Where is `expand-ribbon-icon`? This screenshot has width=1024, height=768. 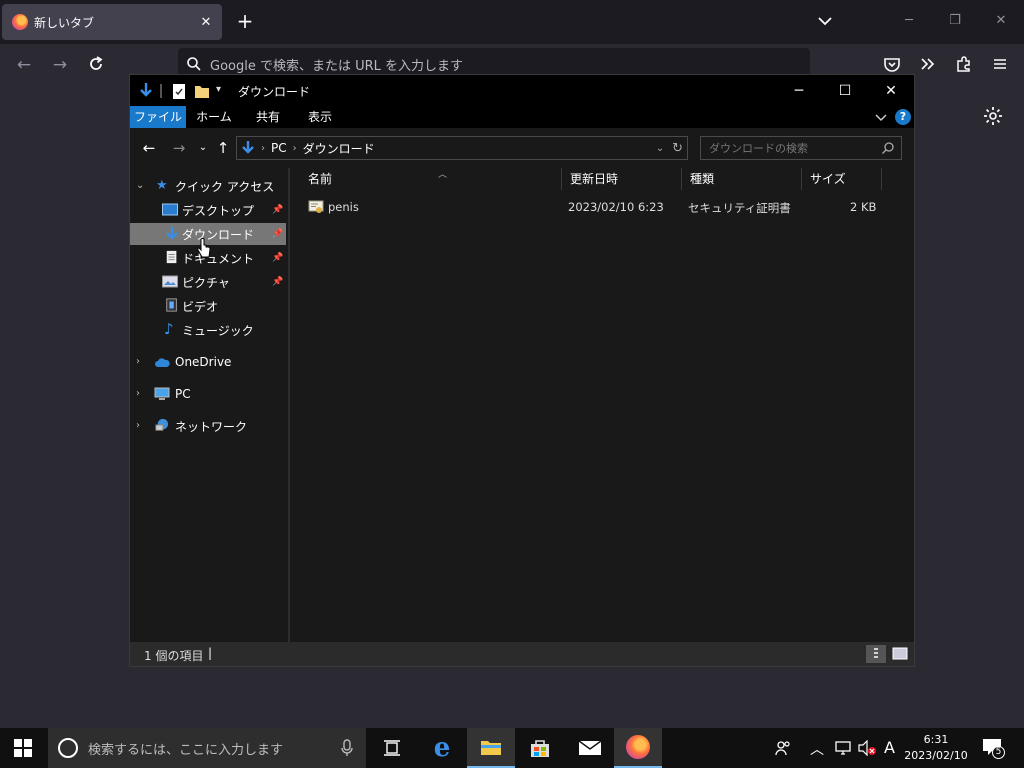
expand-ribbon-icon is located at coordinates (881, 117).